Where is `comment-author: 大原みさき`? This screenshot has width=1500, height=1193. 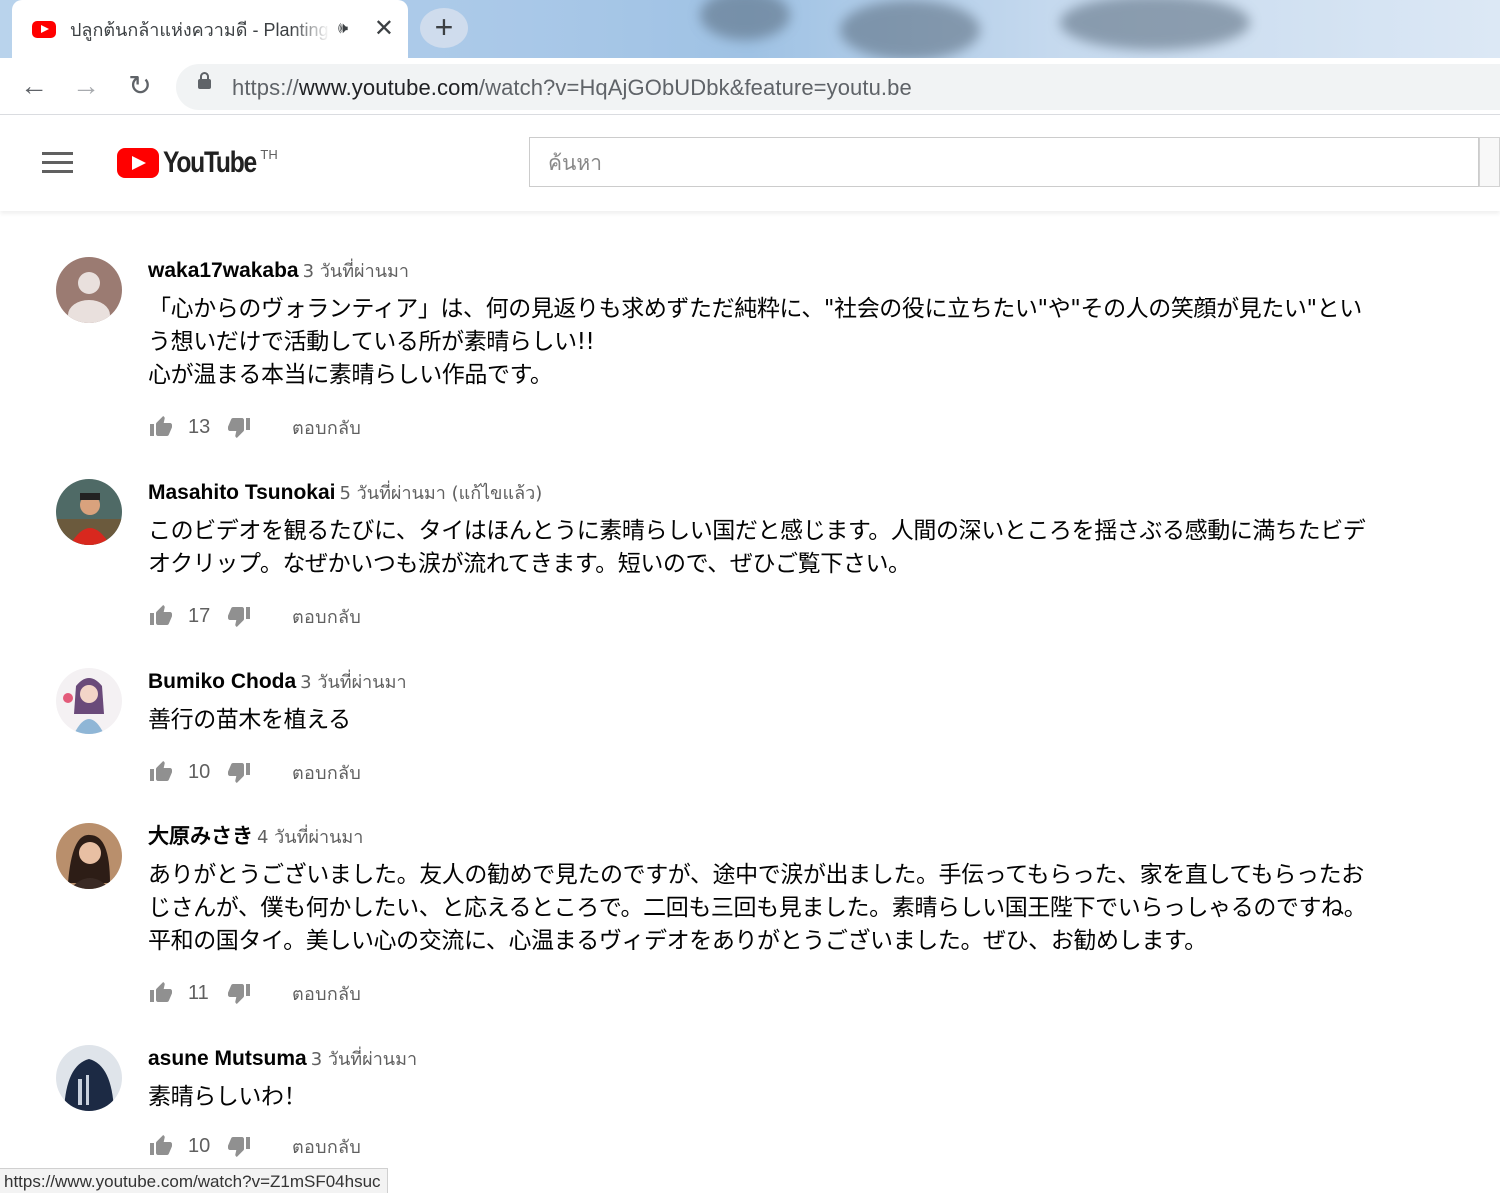
comment-author: 大原みさき is located at coordinates (200, 836).